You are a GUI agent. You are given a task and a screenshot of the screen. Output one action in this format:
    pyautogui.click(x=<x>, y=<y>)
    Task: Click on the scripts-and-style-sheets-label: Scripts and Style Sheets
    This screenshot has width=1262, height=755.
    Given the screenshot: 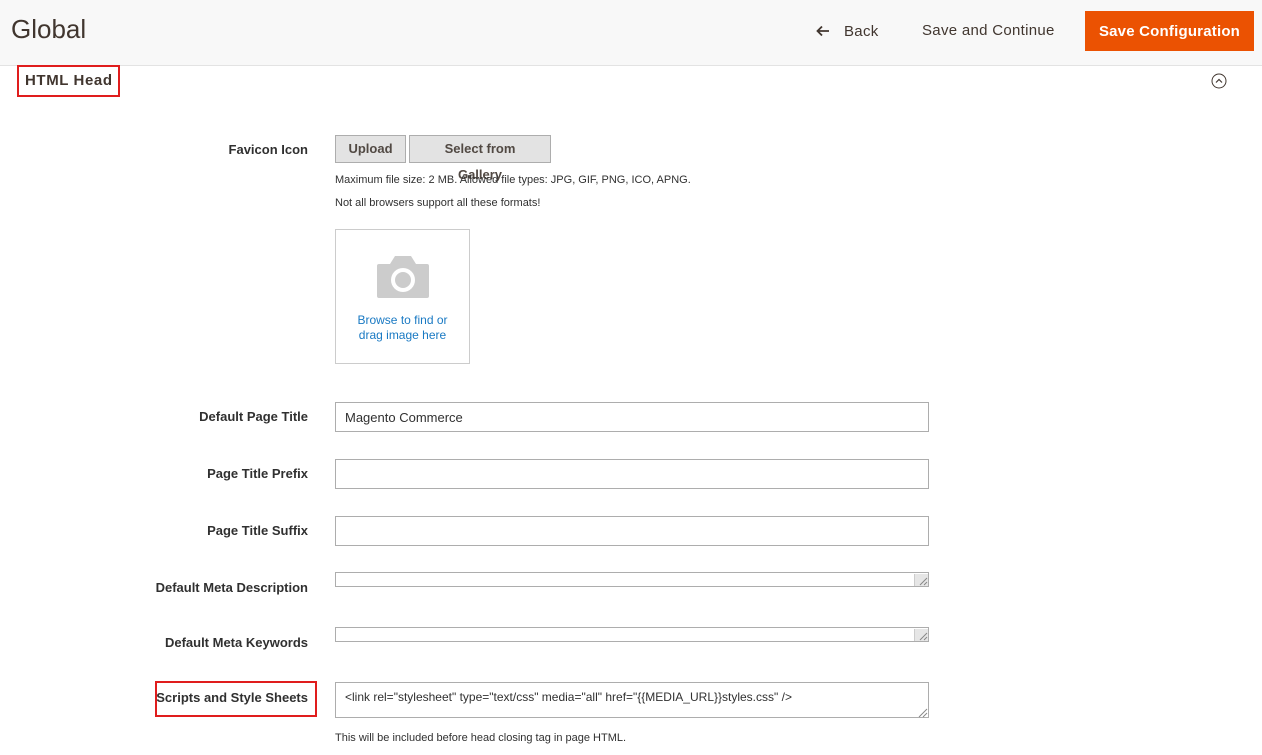 What is the action you would take?
    pyautogui.click(x=232, y=697)
    